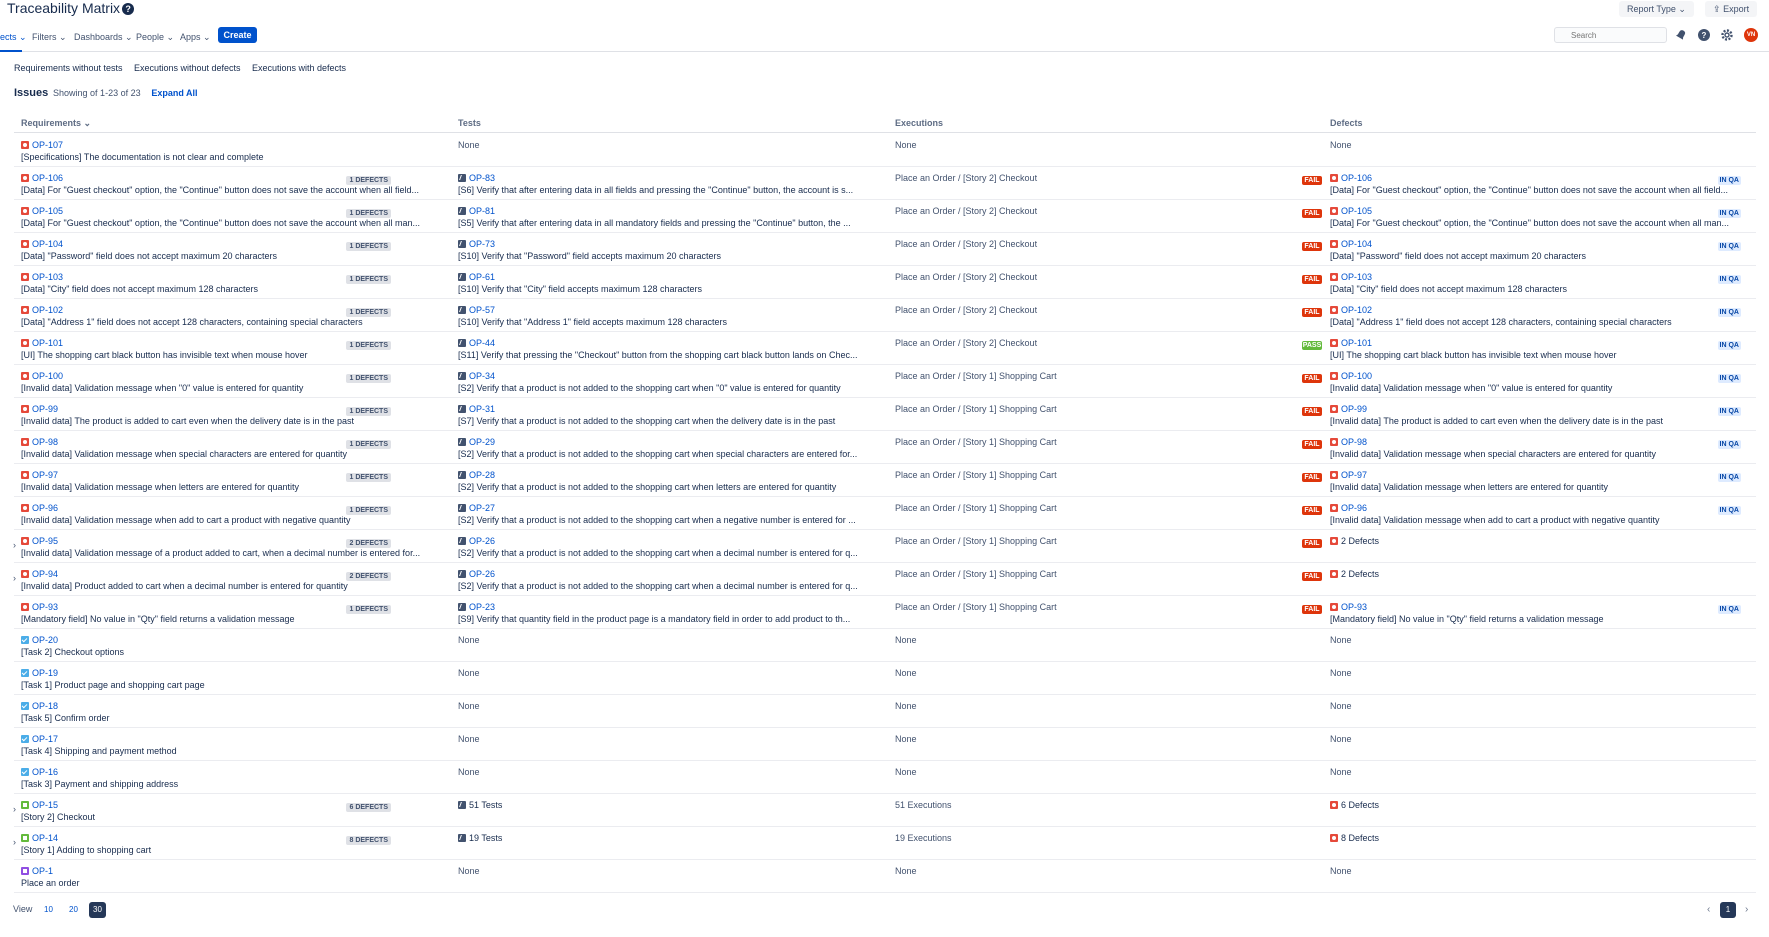  What do you see at coordinates (476, 178) in the screenshot?
I see `test-key: OP-83` at bounding box center [476, 178].